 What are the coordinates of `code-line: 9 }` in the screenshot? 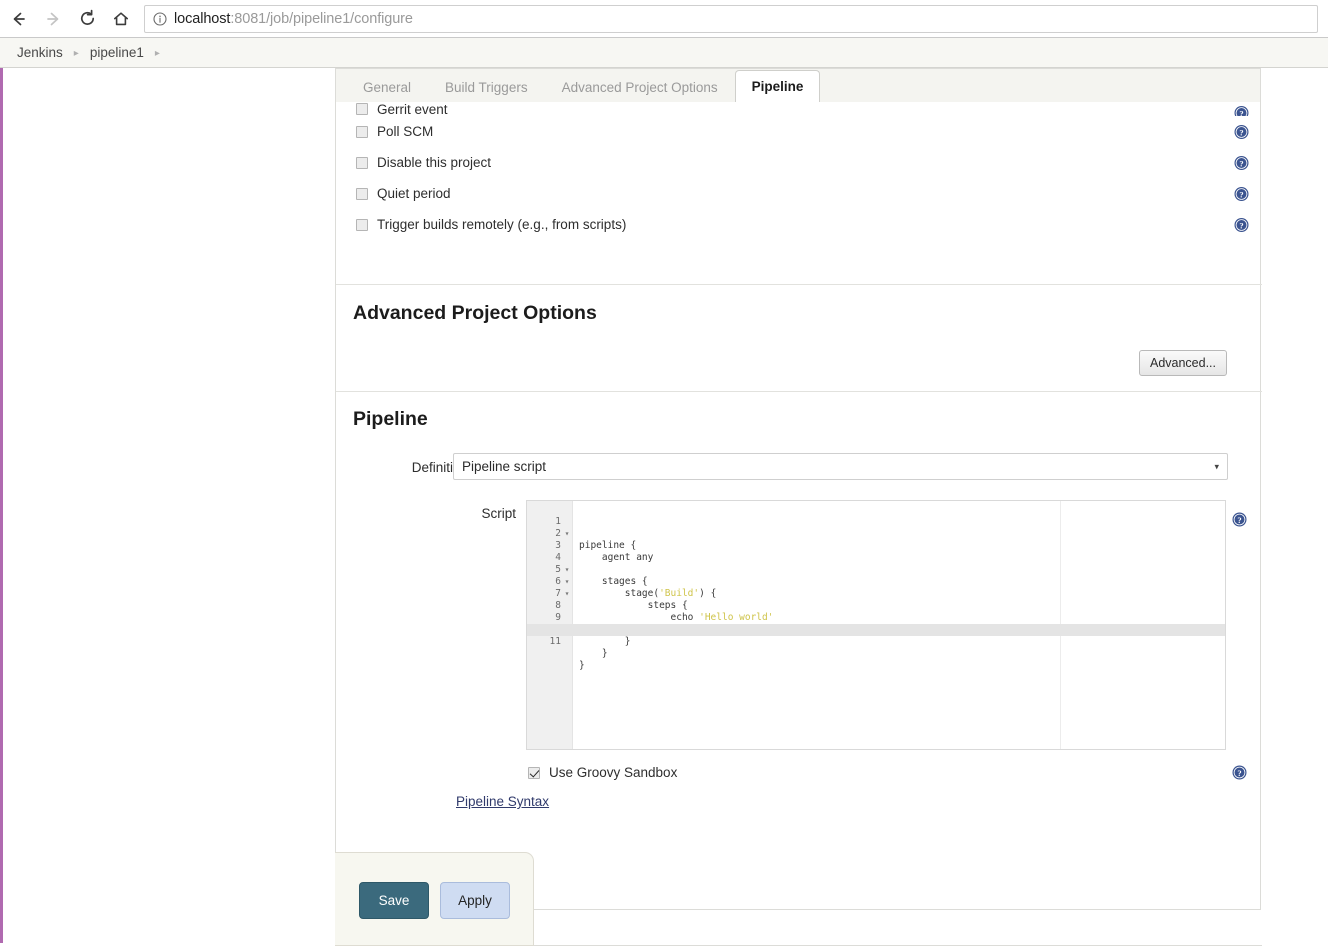 It's located at (876, 623).